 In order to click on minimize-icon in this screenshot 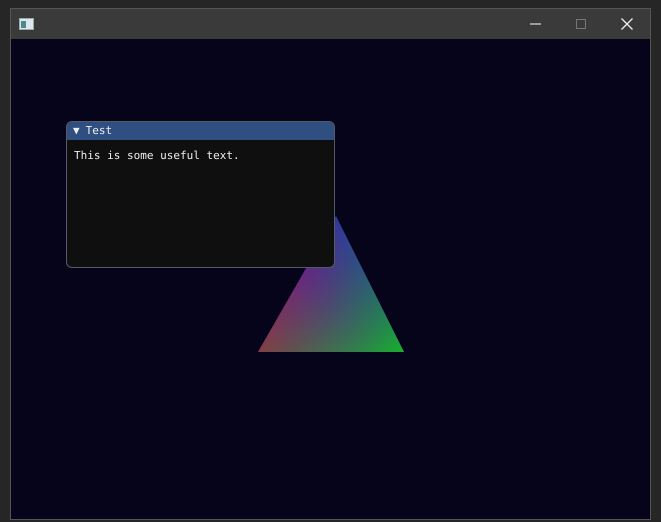, I will do `click(535, 24)`.